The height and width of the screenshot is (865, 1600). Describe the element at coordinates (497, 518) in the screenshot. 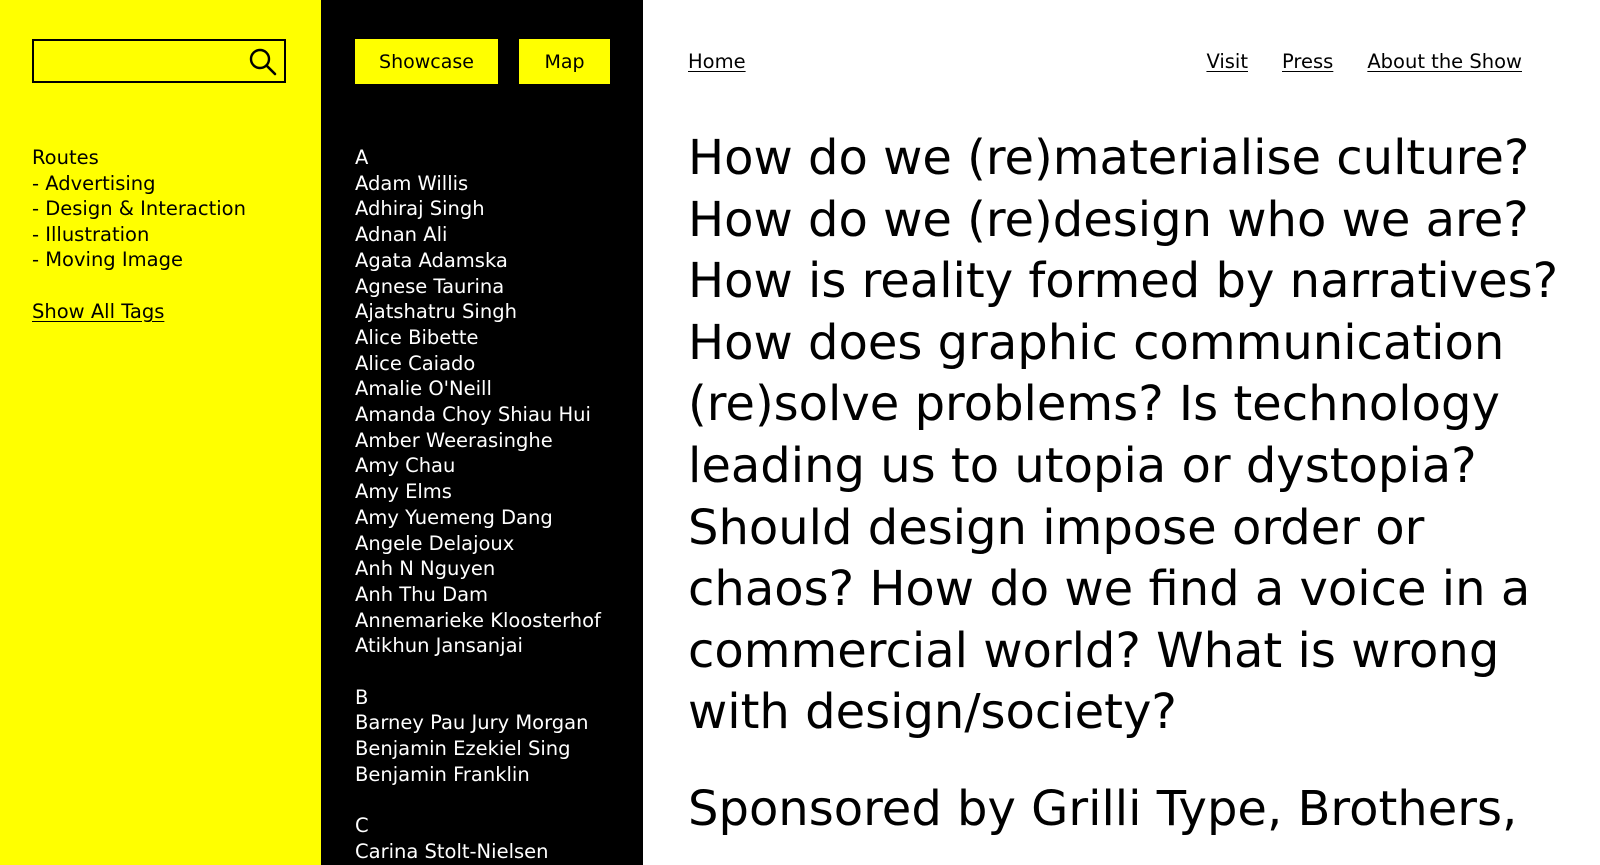

I see `artist-link: Amy Yuemeng Dang` at that location.